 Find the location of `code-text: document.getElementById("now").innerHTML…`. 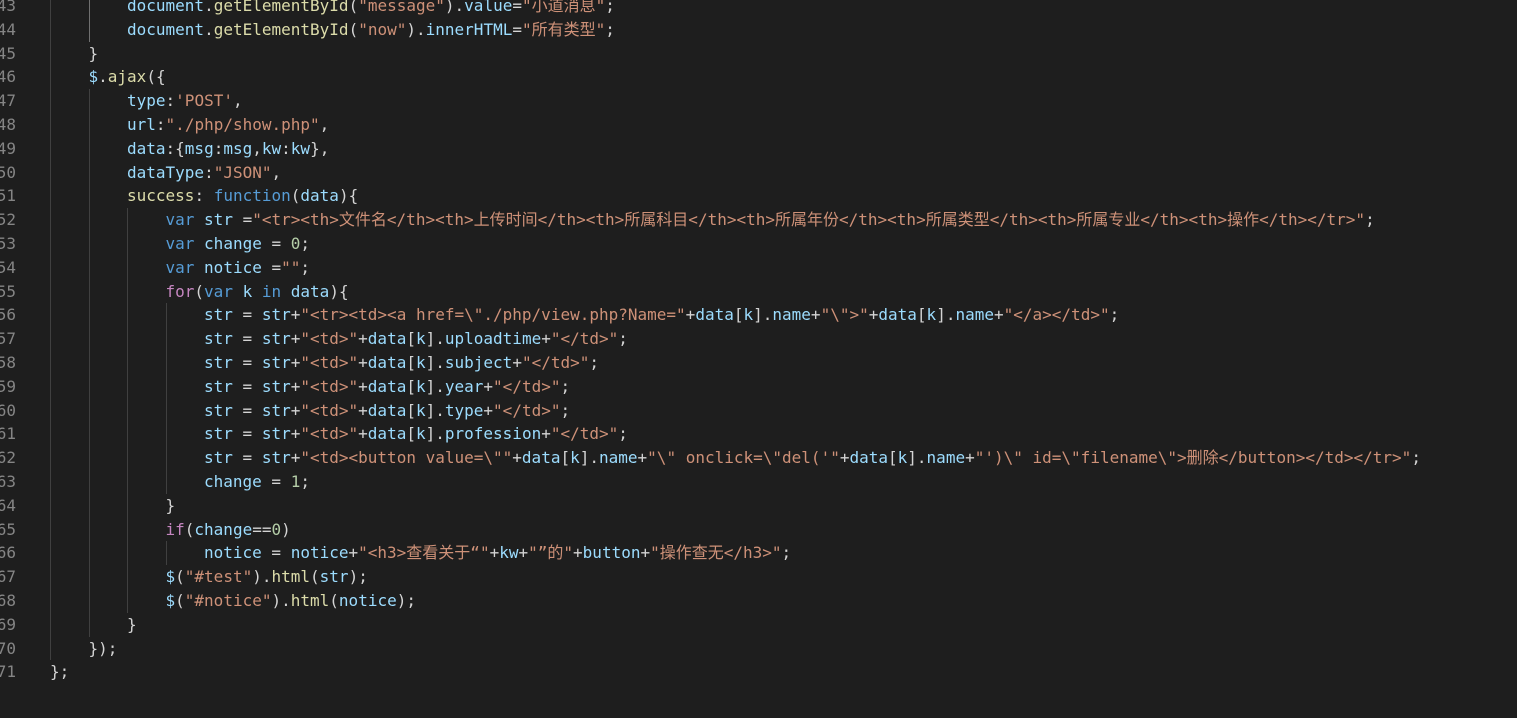

code-text: document.getElementById("now").innerHTML… is located at coordinates (371, 30).